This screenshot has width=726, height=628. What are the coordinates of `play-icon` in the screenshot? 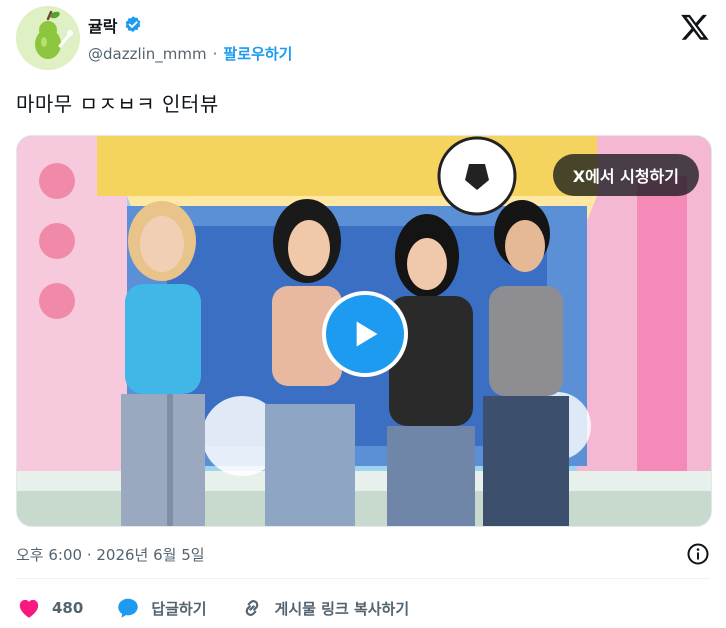 It's located at (367, 334).